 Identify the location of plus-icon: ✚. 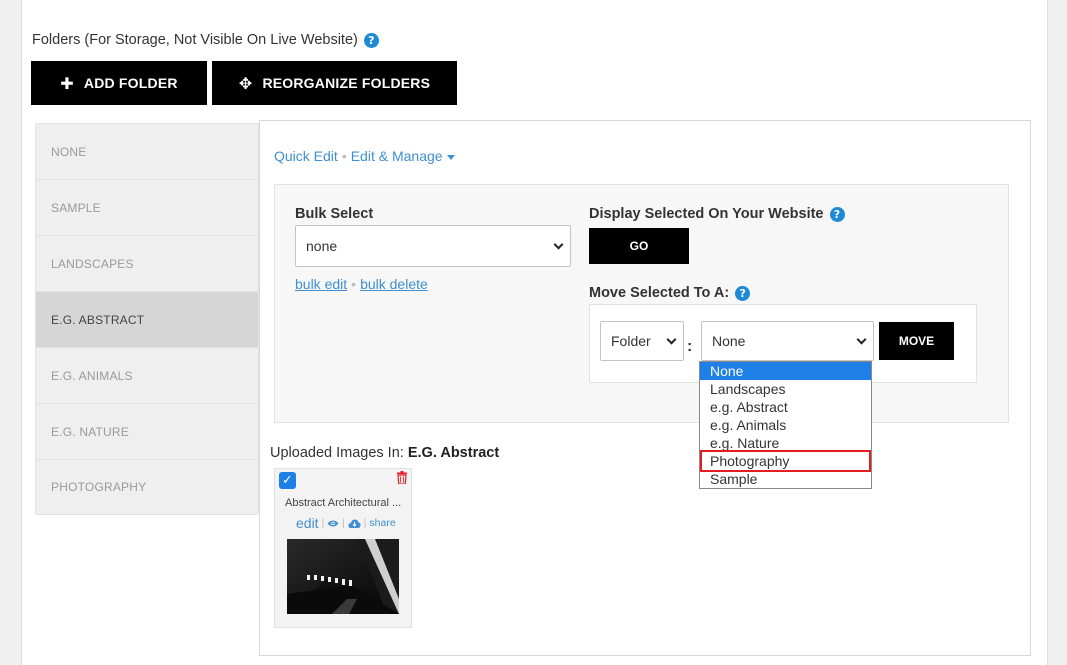
(67, 83).